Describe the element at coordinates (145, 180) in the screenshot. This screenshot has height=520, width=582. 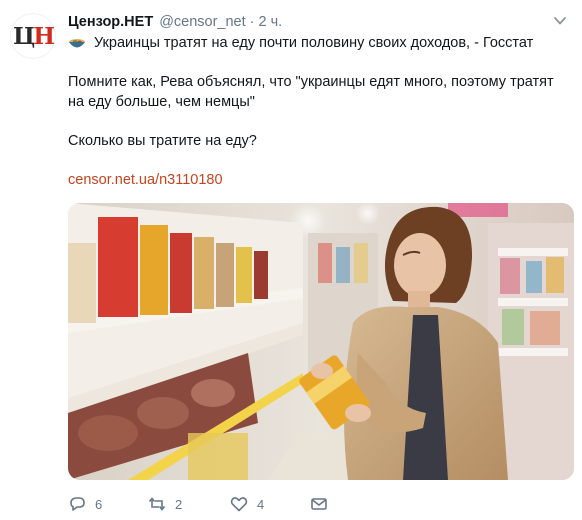
I see `article-link: censor.net.ua/n3110180` at that location.